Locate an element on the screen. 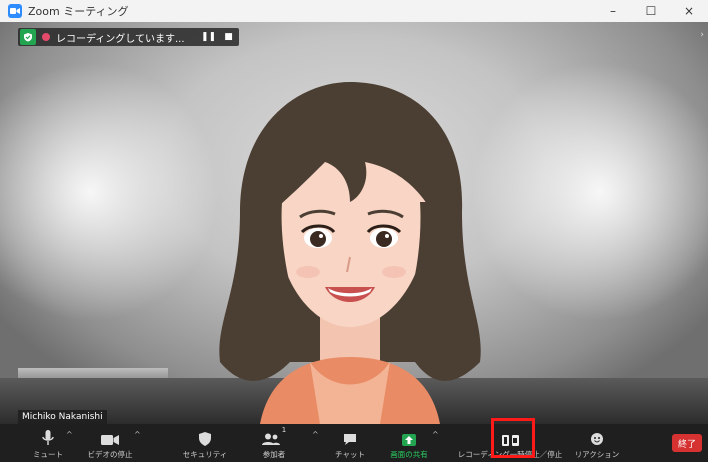 The image size is (708, 462). chat-label: チャット is located at coordinates (350, 454).